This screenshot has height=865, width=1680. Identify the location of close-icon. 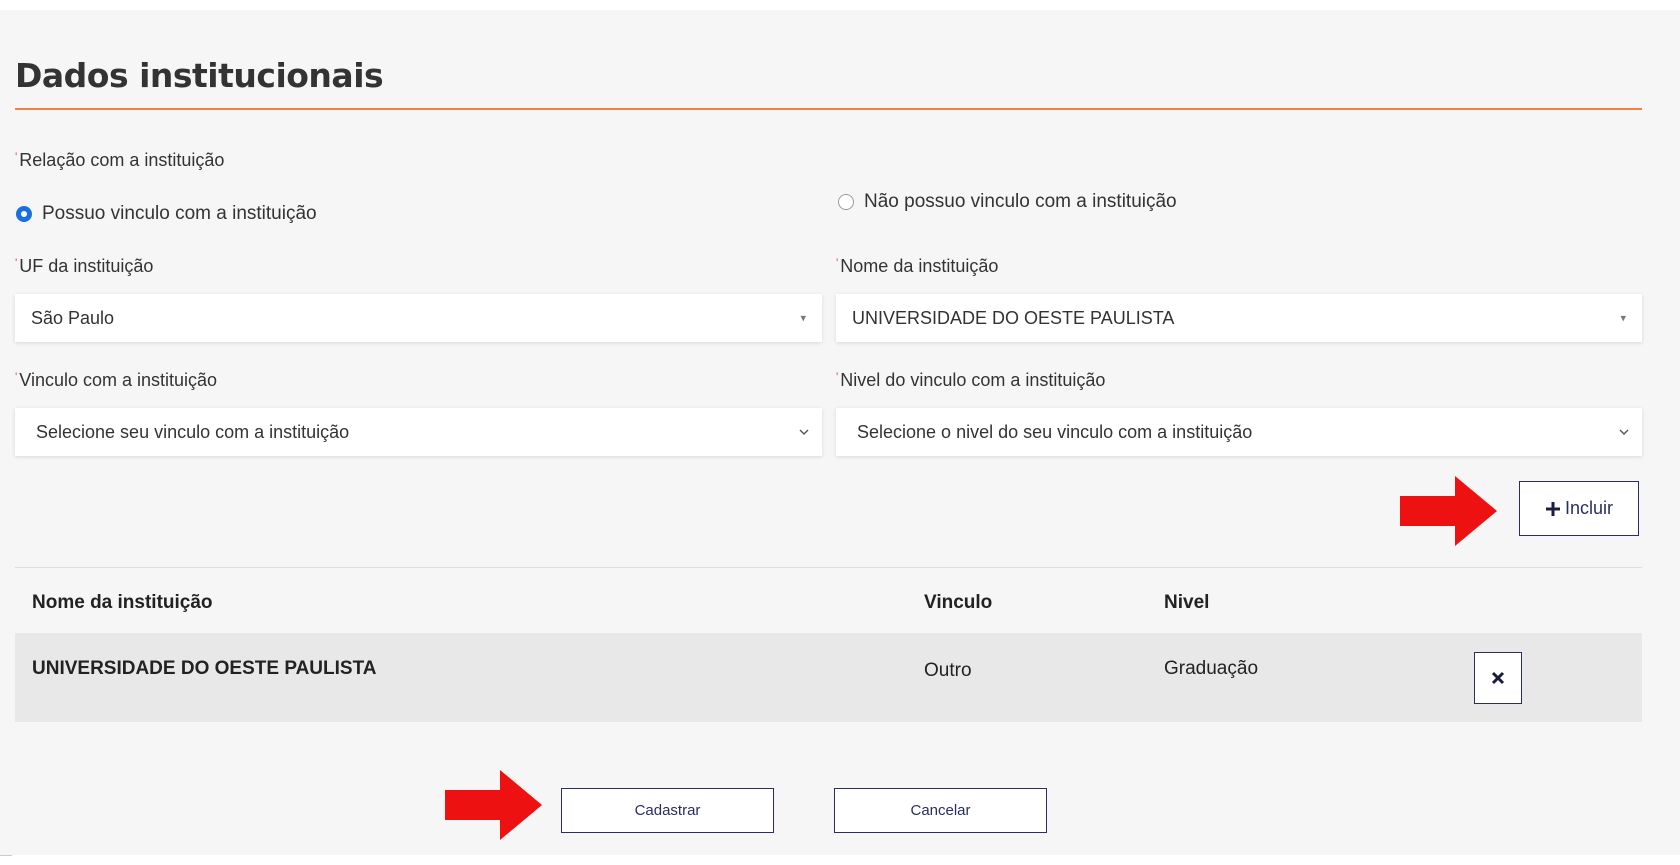
(1498, 678).